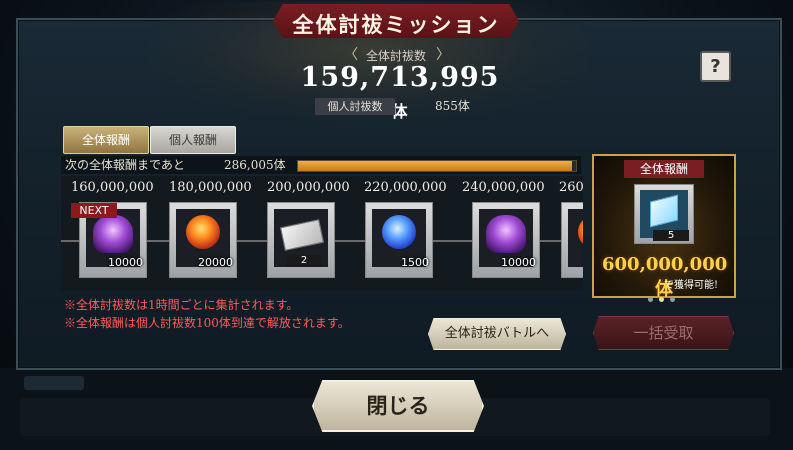  What do you see at coordinates (663, 333) in the screenshot?
I see `collect-all-button: 一括受取` at bounding box center [663, 333].